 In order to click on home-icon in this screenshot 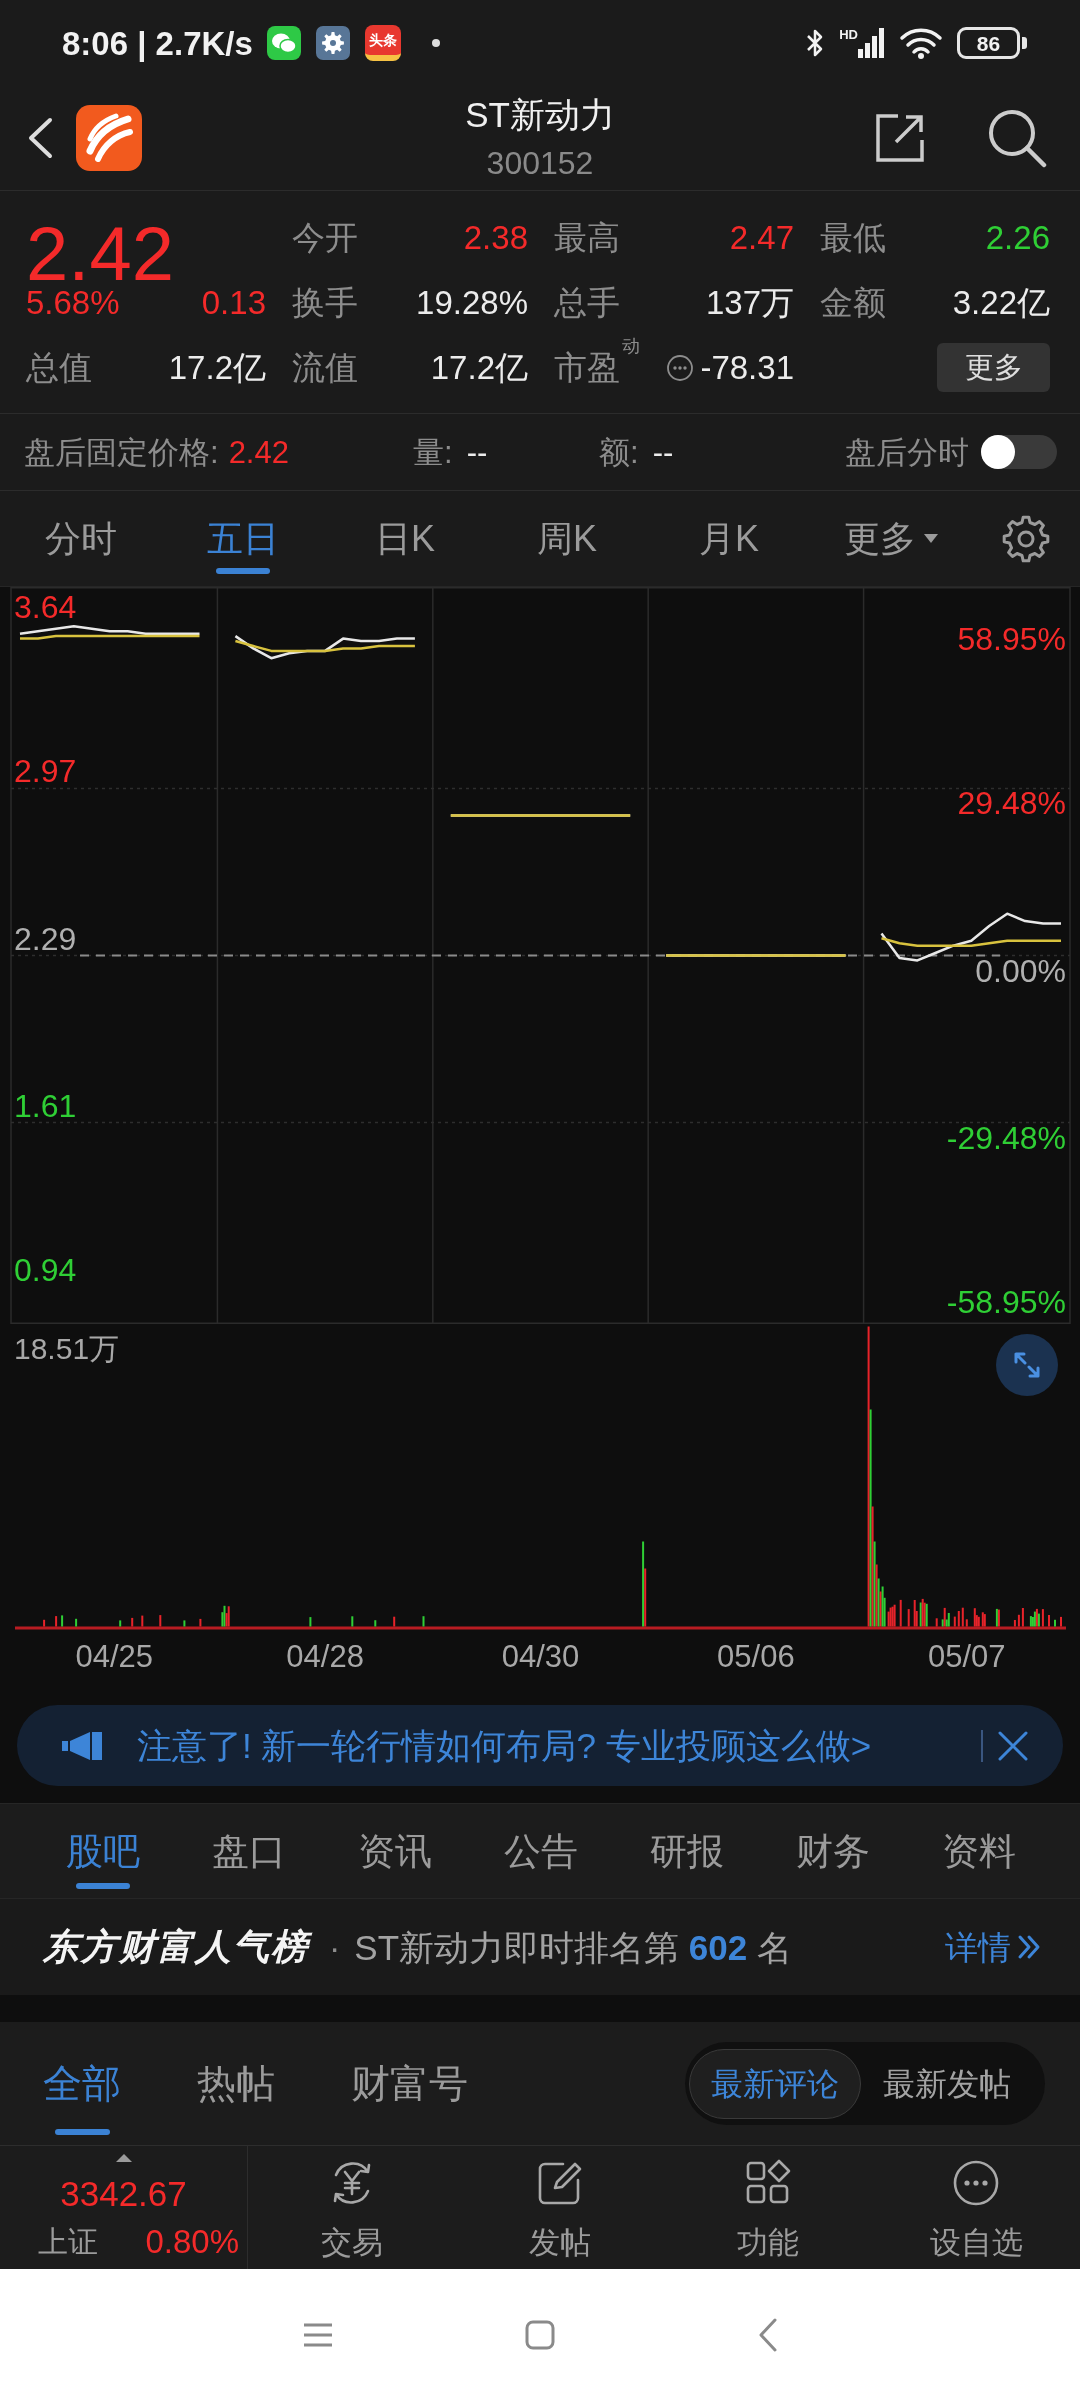, I will do `click(540, 2334)`.